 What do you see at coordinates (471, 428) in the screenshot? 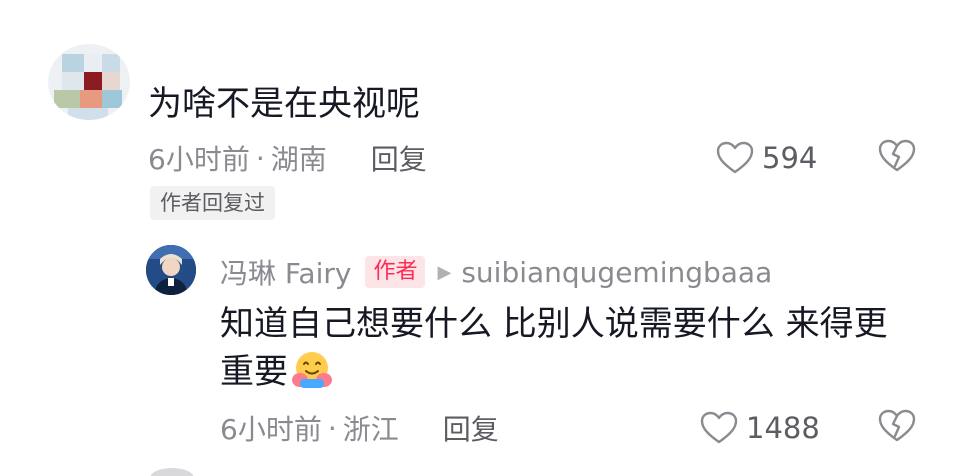
I see `reply-reply-button: 回复` at bounding box center [471, 428].